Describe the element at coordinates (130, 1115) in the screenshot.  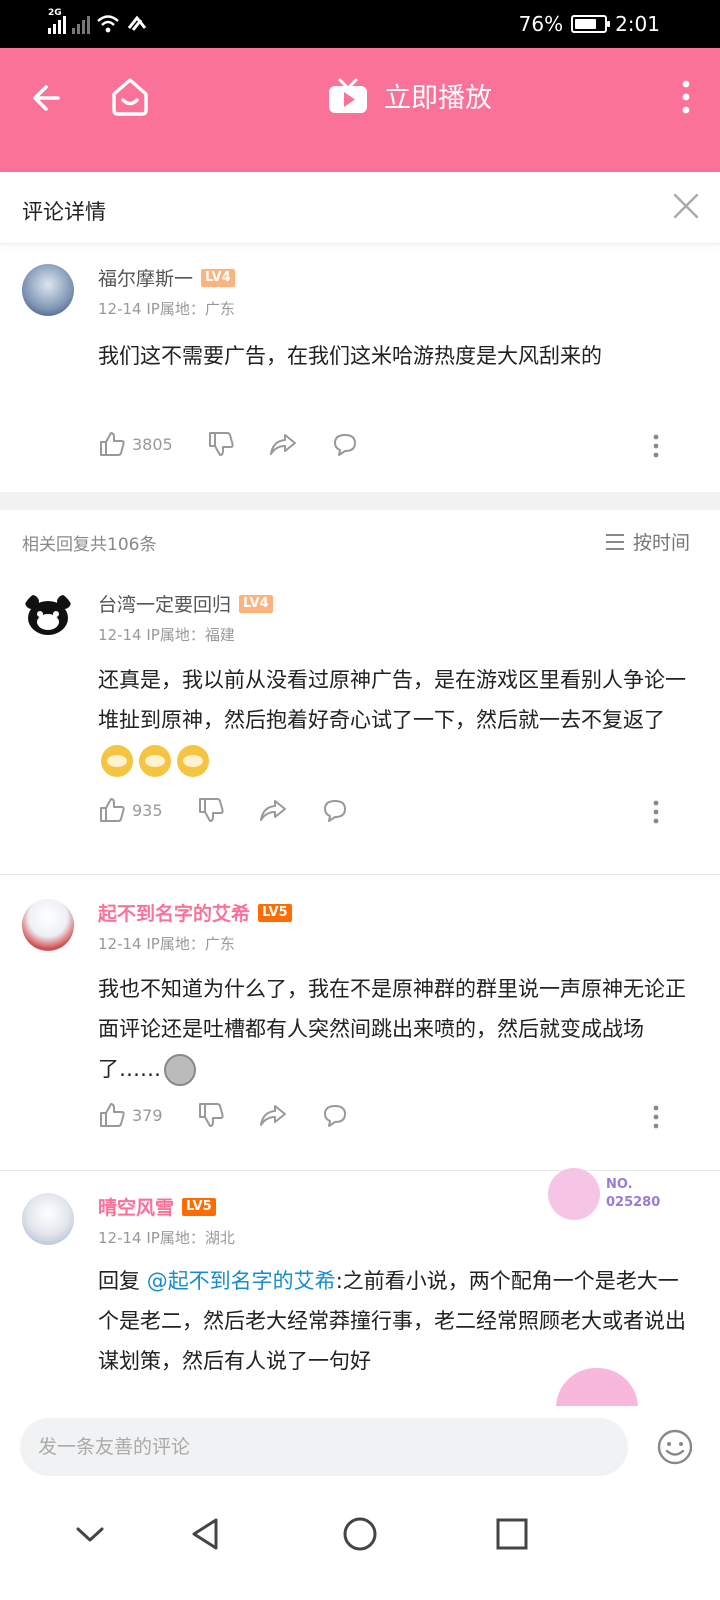
I see `like-button: 379` at that location.